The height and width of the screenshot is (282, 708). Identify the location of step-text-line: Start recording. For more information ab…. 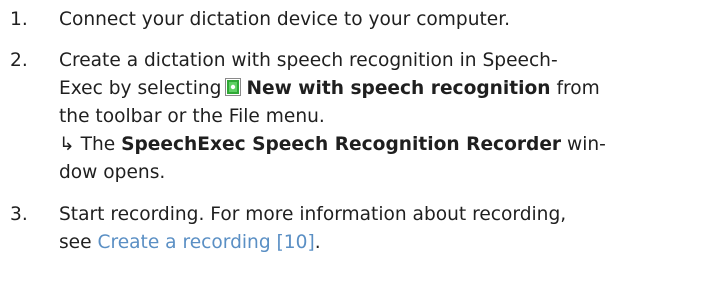
(313, 214).